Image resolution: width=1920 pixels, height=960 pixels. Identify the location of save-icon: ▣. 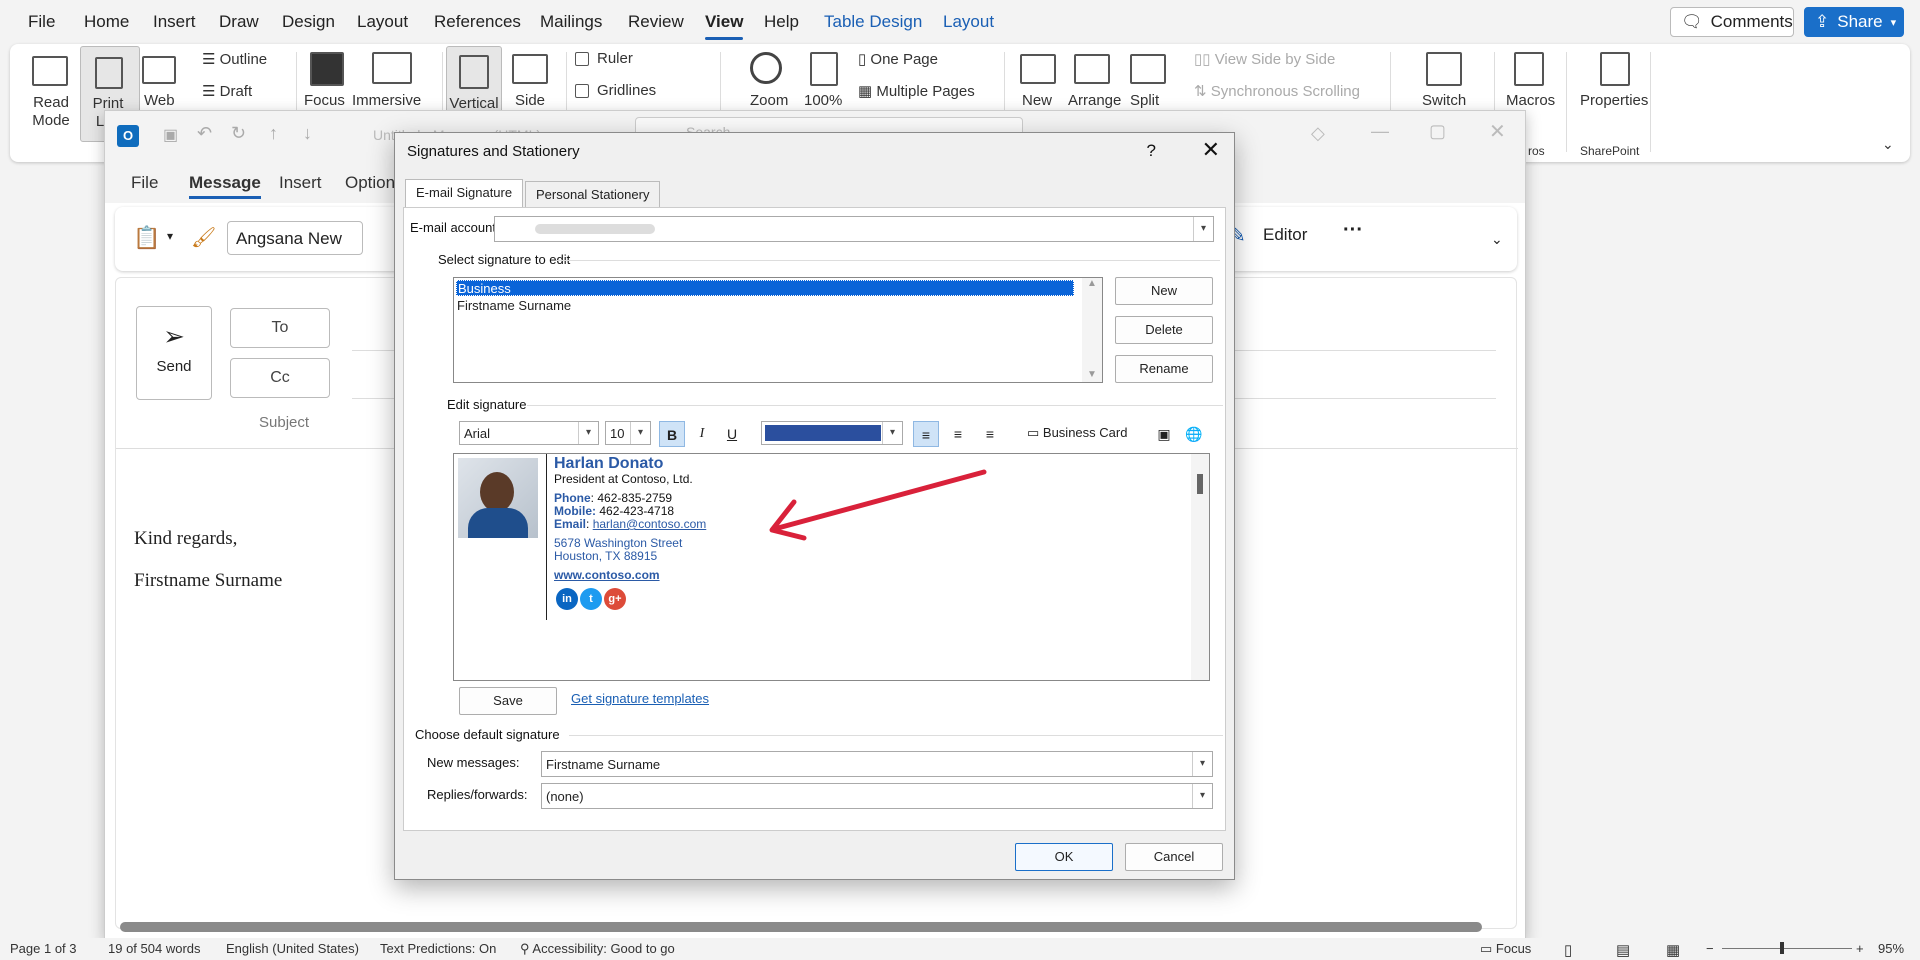
(170, 135).